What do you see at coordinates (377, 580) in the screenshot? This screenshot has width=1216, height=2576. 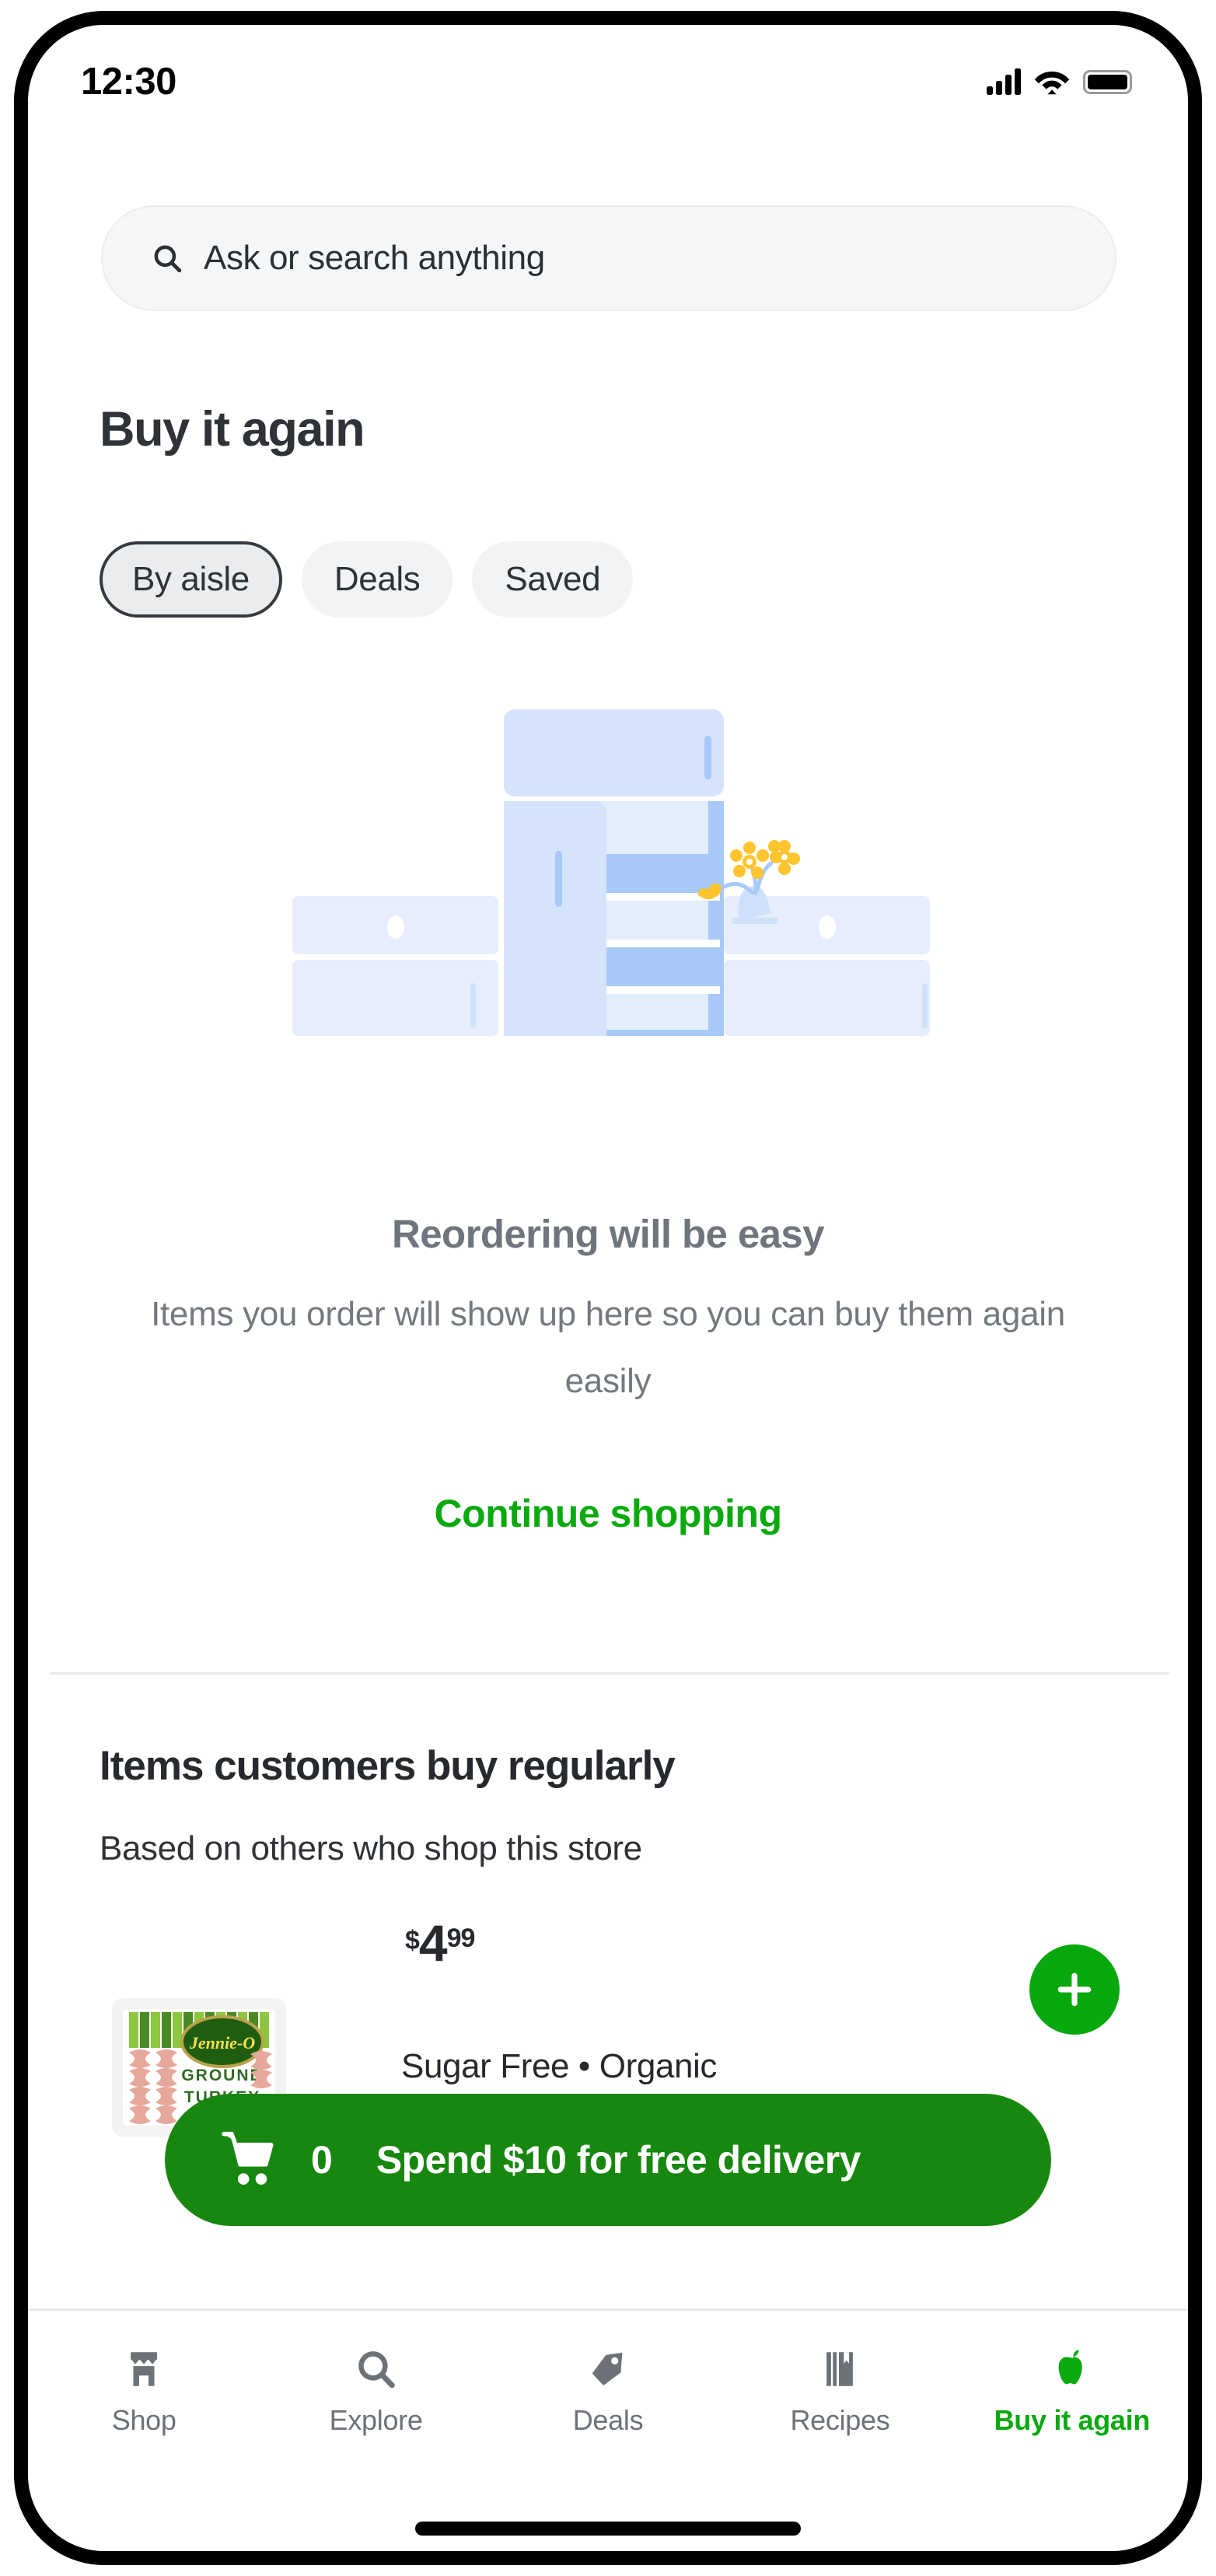 I see `chip-deals: Deals` at bounding box center [377, 580].